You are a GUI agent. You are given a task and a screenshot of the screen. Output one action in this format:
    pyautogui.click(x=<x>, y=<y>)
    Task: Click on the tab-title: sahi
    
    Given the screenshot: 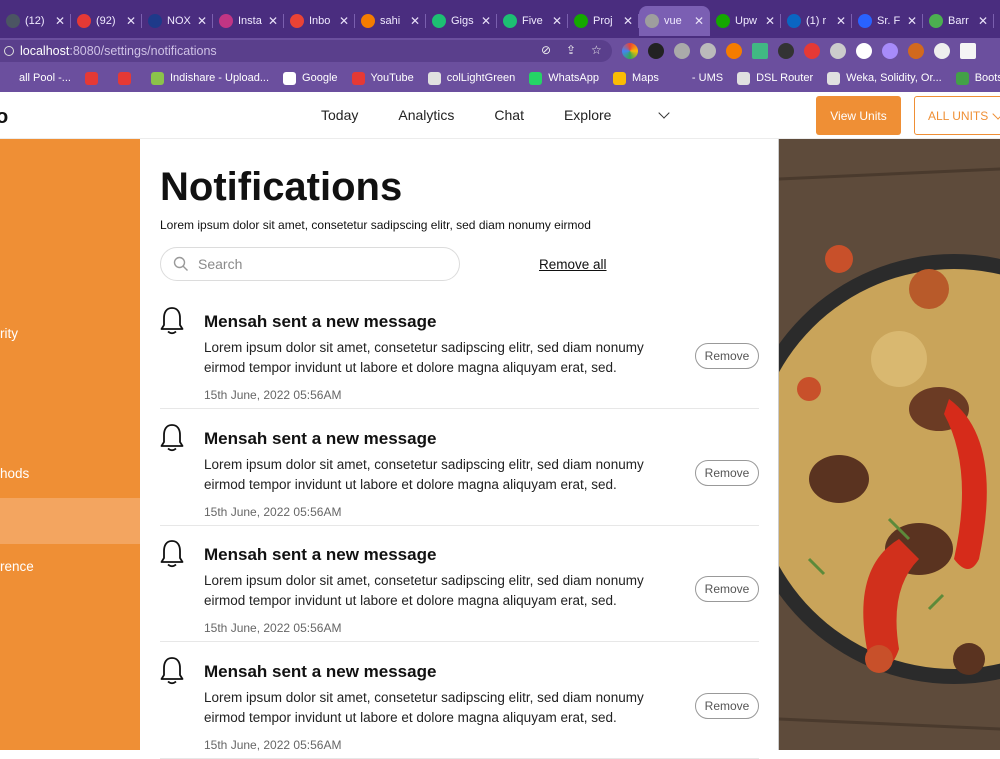 What is the action you would take?
    pyautogui.click(x=390, y=21)
    